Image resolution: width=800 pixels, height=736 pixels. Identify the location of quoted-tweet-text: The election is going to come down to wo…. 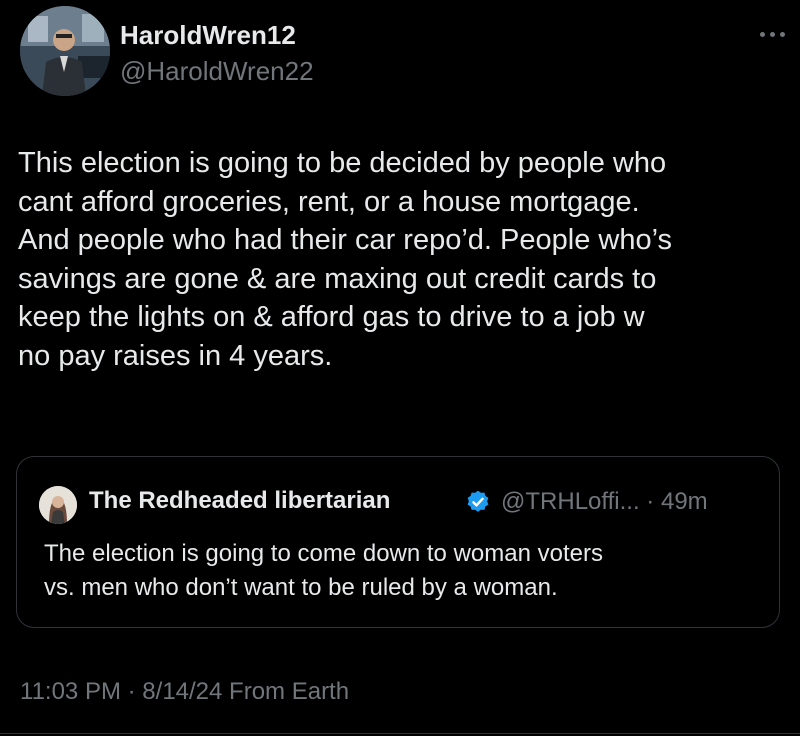
(404, 571).